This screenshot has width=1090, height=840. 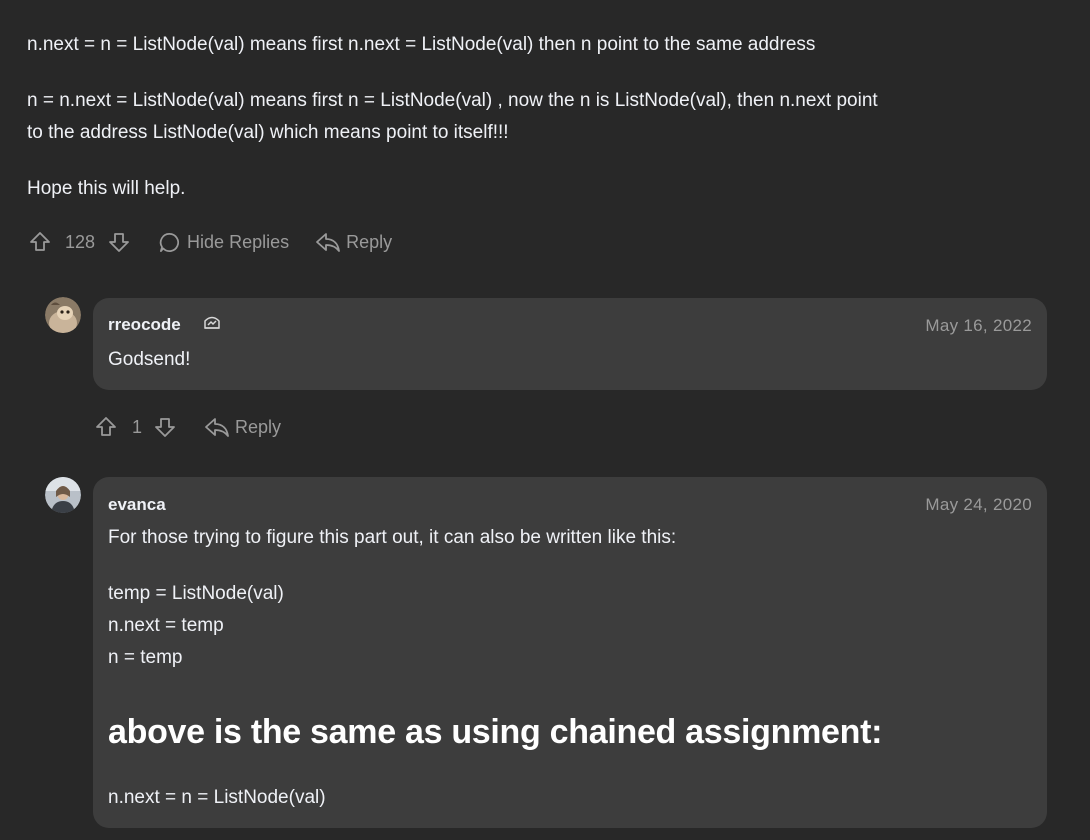 What do you see at coordinates (196, 593) in the screenshot?
I see `code-line: temp = ListNode(val)` at bounding box center [196, 593].